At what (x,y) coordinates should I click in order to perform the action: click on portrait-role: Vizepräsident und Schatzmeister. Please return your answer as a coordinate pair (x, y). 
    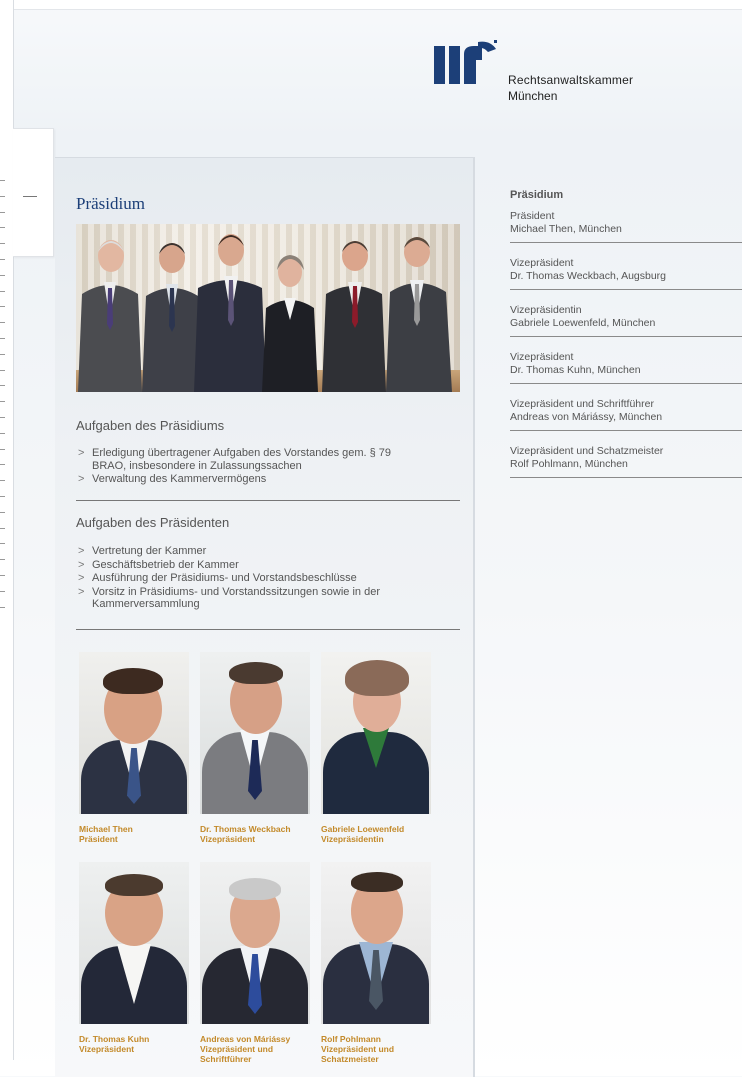
    Looking at the image, I should click on (358, 1054).